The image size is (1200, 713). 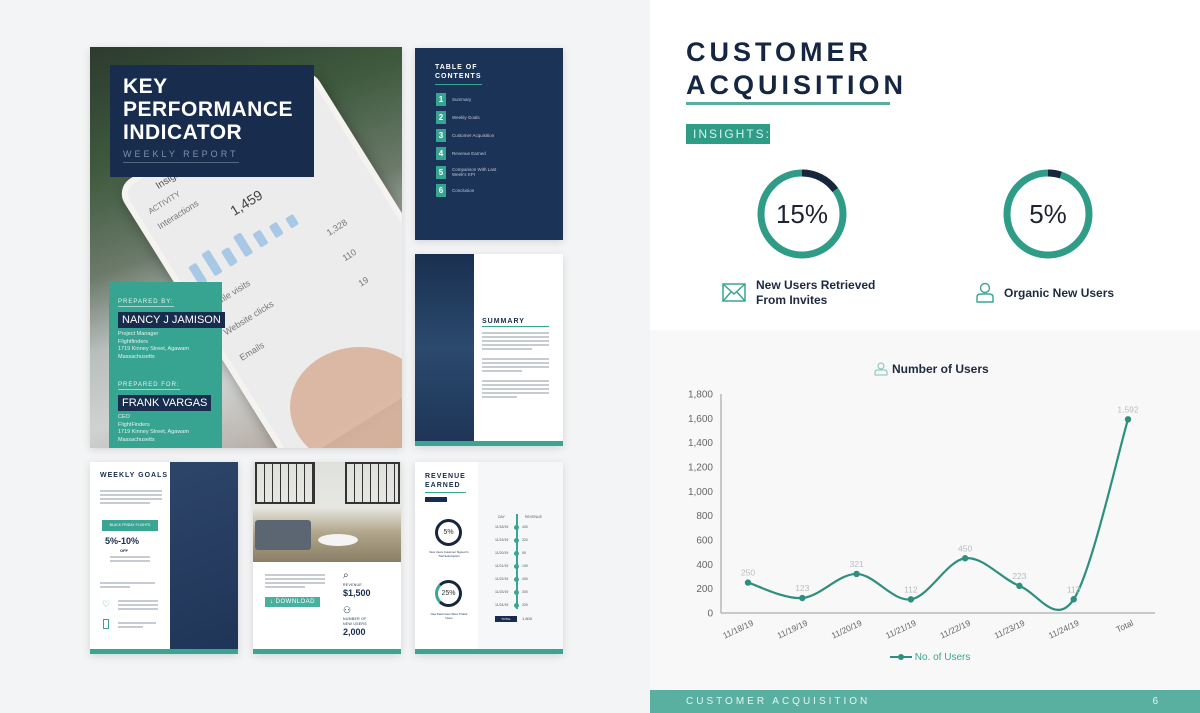 I want to click on toc-item-label: Customer Acquisition, so click(x=473, y=135).